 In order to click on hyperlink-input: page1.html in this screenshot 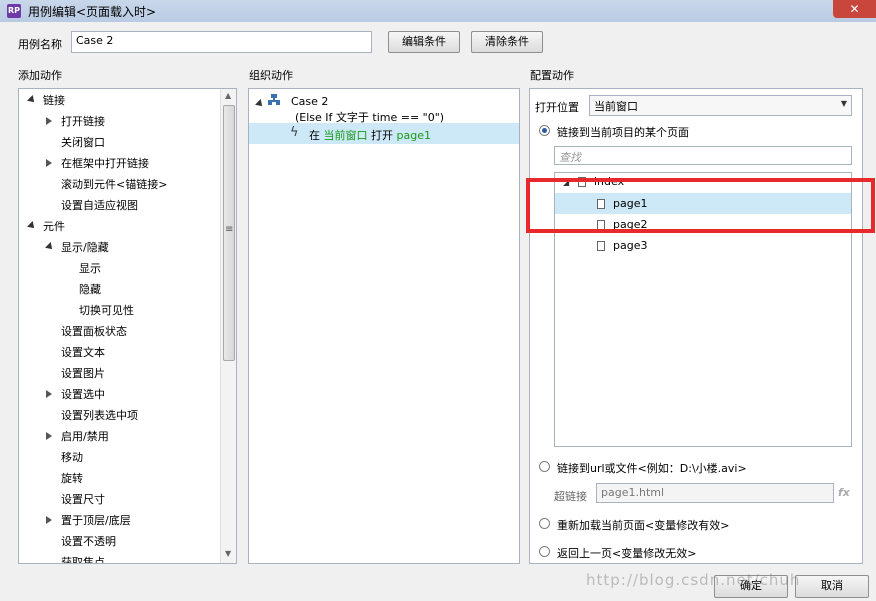, I will do `click(715, 493)`.